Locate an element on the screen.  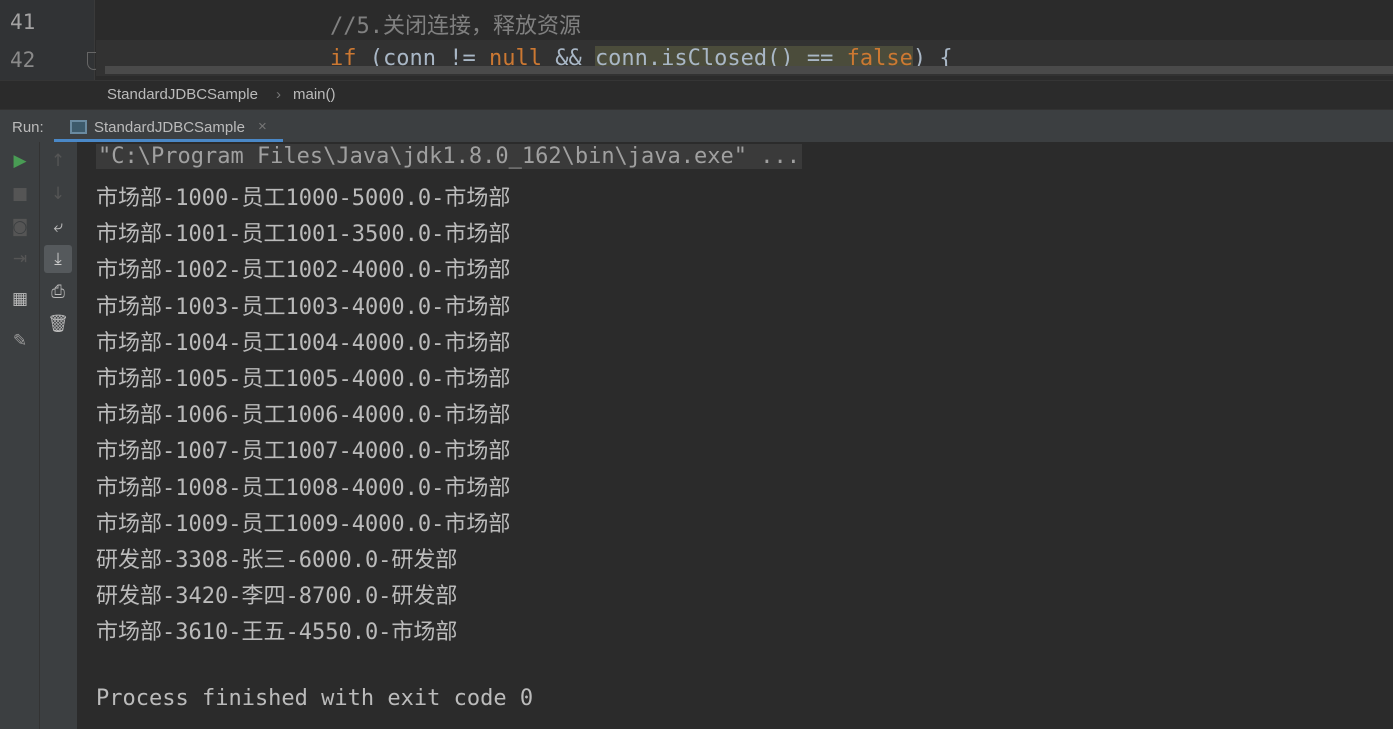
print-icon: ⎙ is located at coordinates (58, 292).